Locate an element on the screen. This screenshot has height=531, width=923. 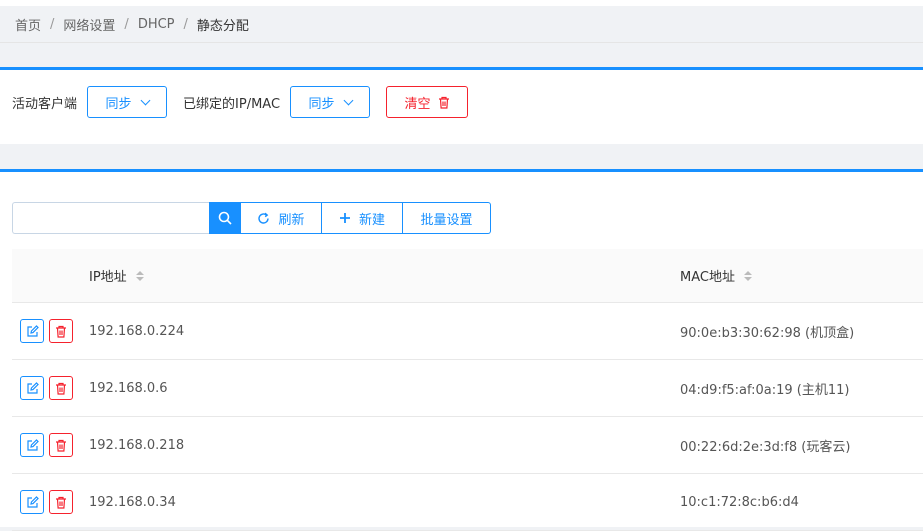
column-header-mac-label: MAC地址 is located at coordinates (707, 277).